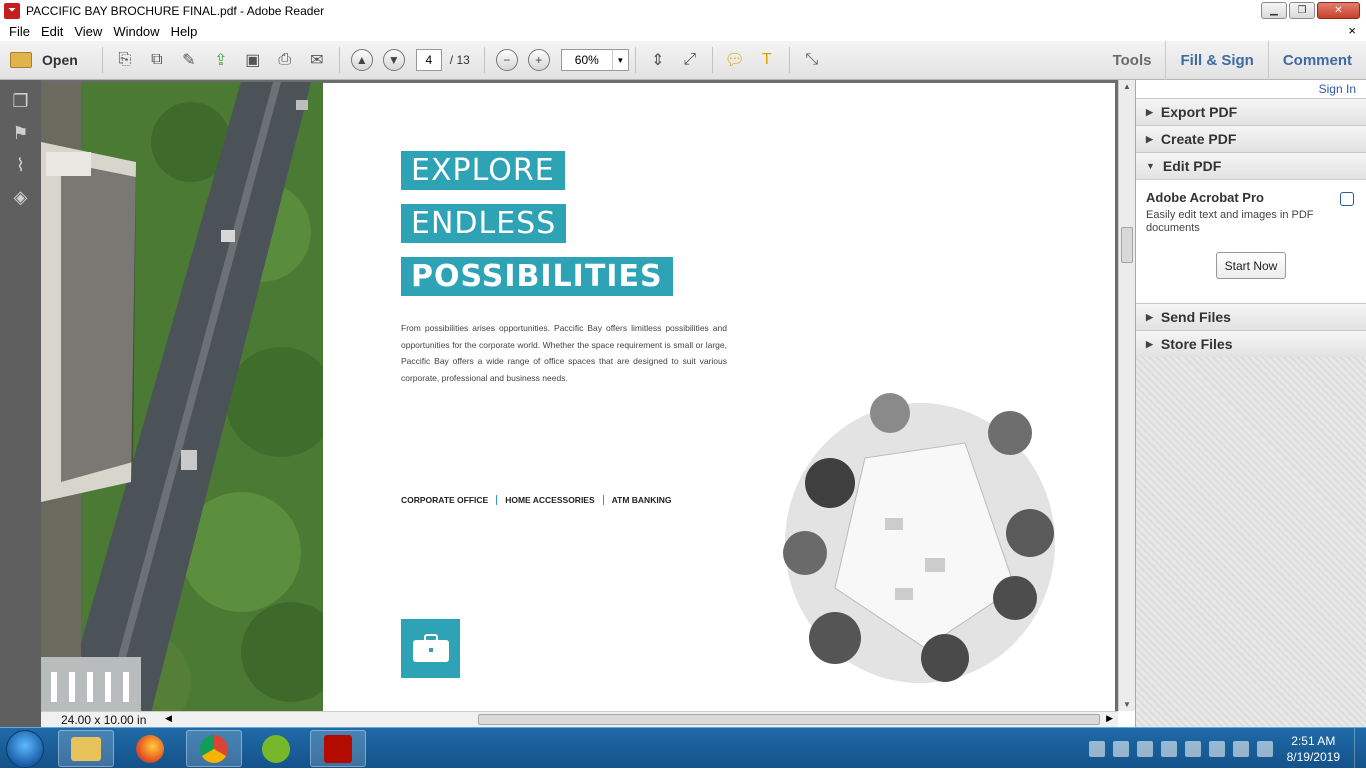 Image resolution: width=1366 pixels, height=769 pixels. Describe the element at coordinates (619, 60) in the screenshot. I see `chevron-down-icon: ▼` at that location.